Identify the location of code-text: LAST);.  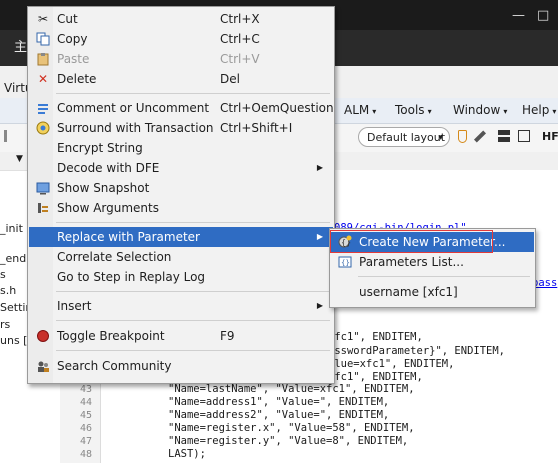
(187, 454).